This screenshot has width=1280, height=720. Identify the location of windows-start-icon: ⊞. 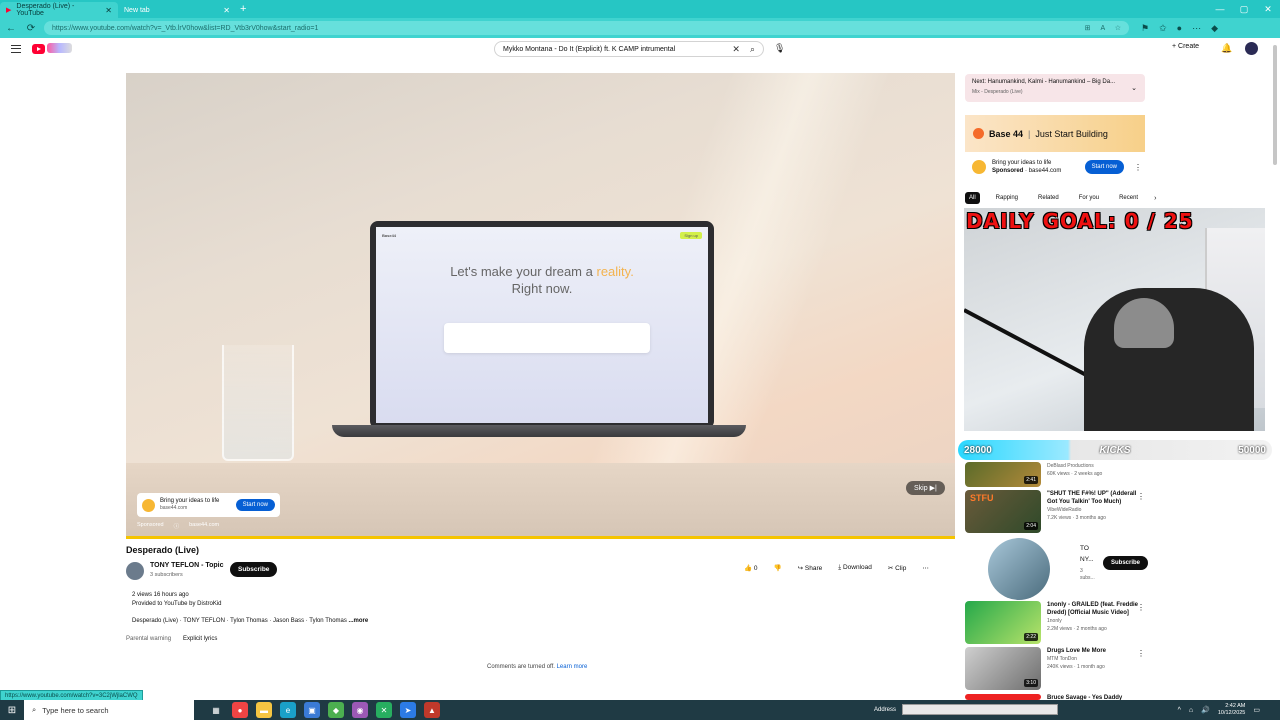
(12, 710).